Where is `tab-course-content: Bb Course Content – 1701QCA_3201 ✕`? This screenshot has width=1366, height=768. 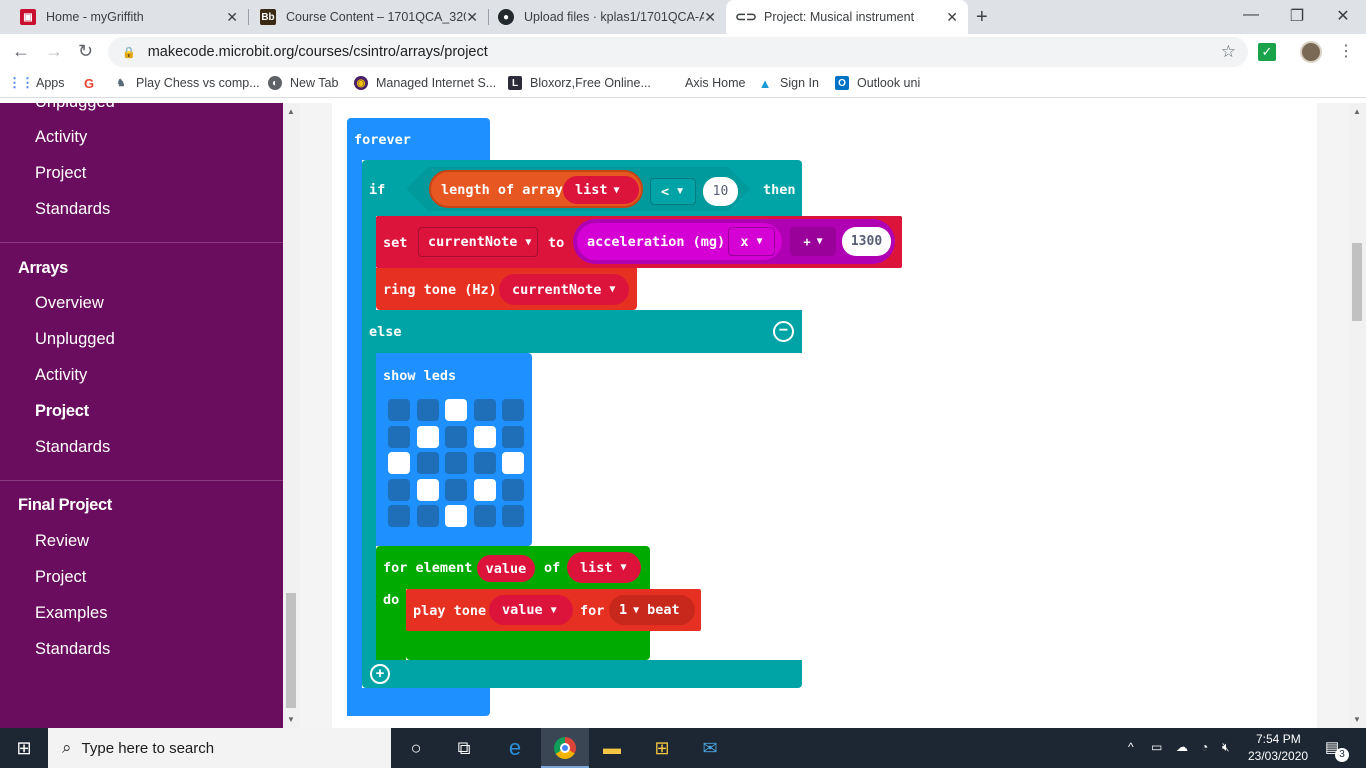 tab-course-content: Bb Course Content – 1701QCA_3201 ✕ is located at coordinates (364, 17).